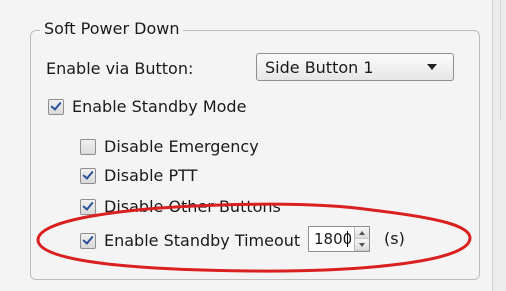  I want to click on text-caret, so click(347, 239).